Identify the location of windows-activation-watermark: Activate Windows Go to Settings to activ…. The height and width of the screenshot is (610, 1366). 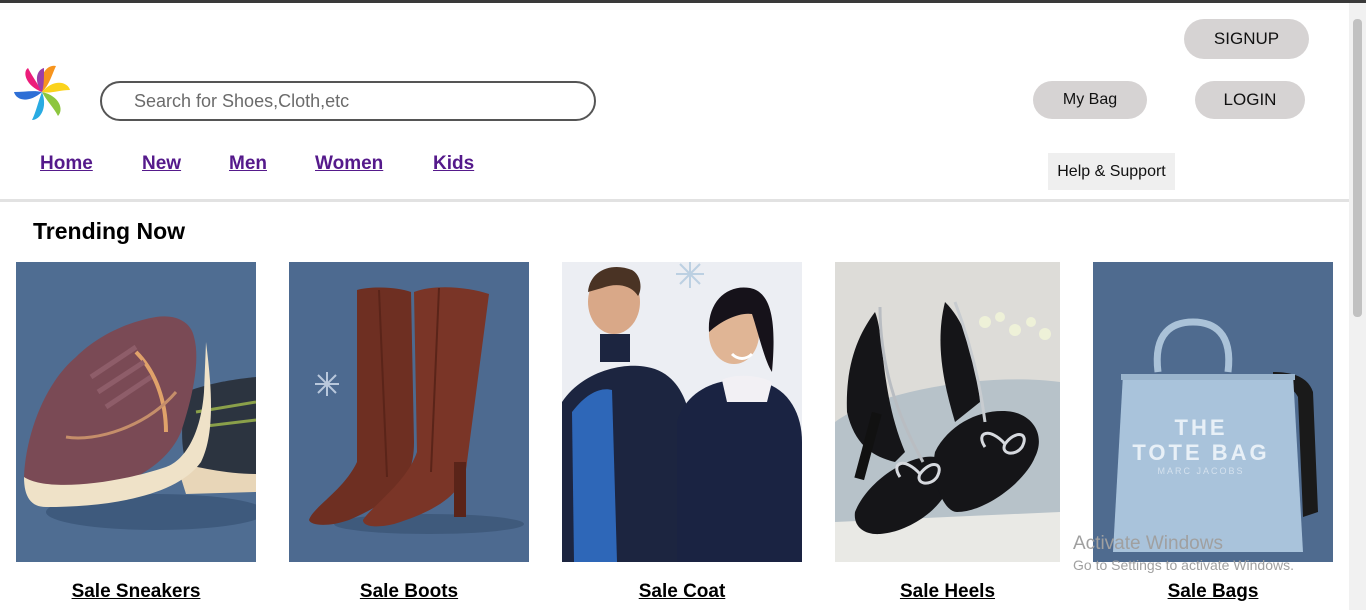
(1183, 553).